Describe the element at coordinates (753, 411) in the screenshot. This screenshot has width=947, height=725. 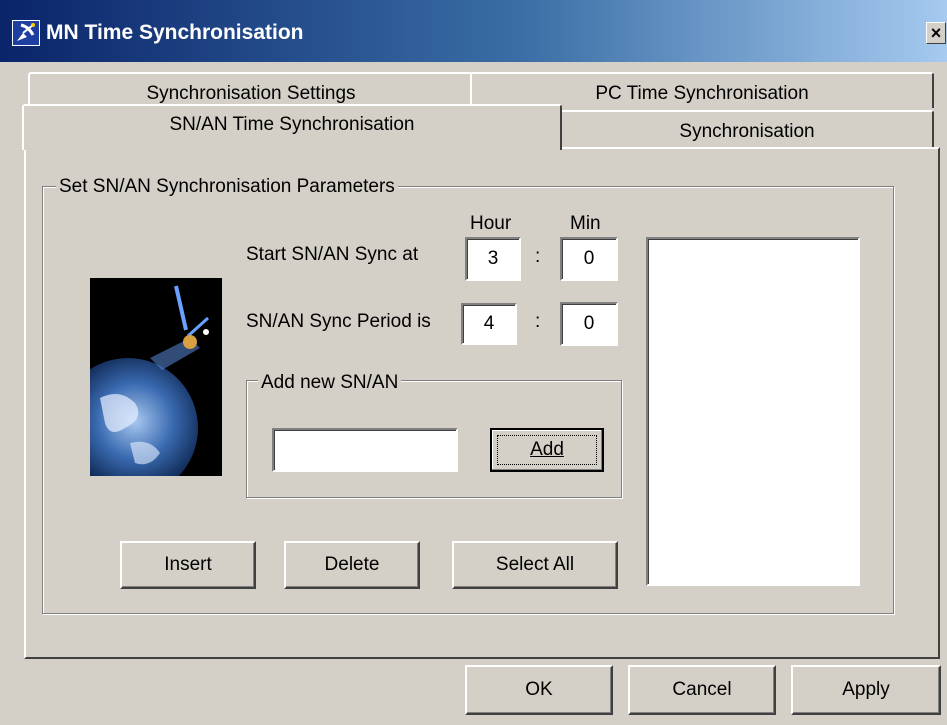
I see `sn-an-listbox` at that location.